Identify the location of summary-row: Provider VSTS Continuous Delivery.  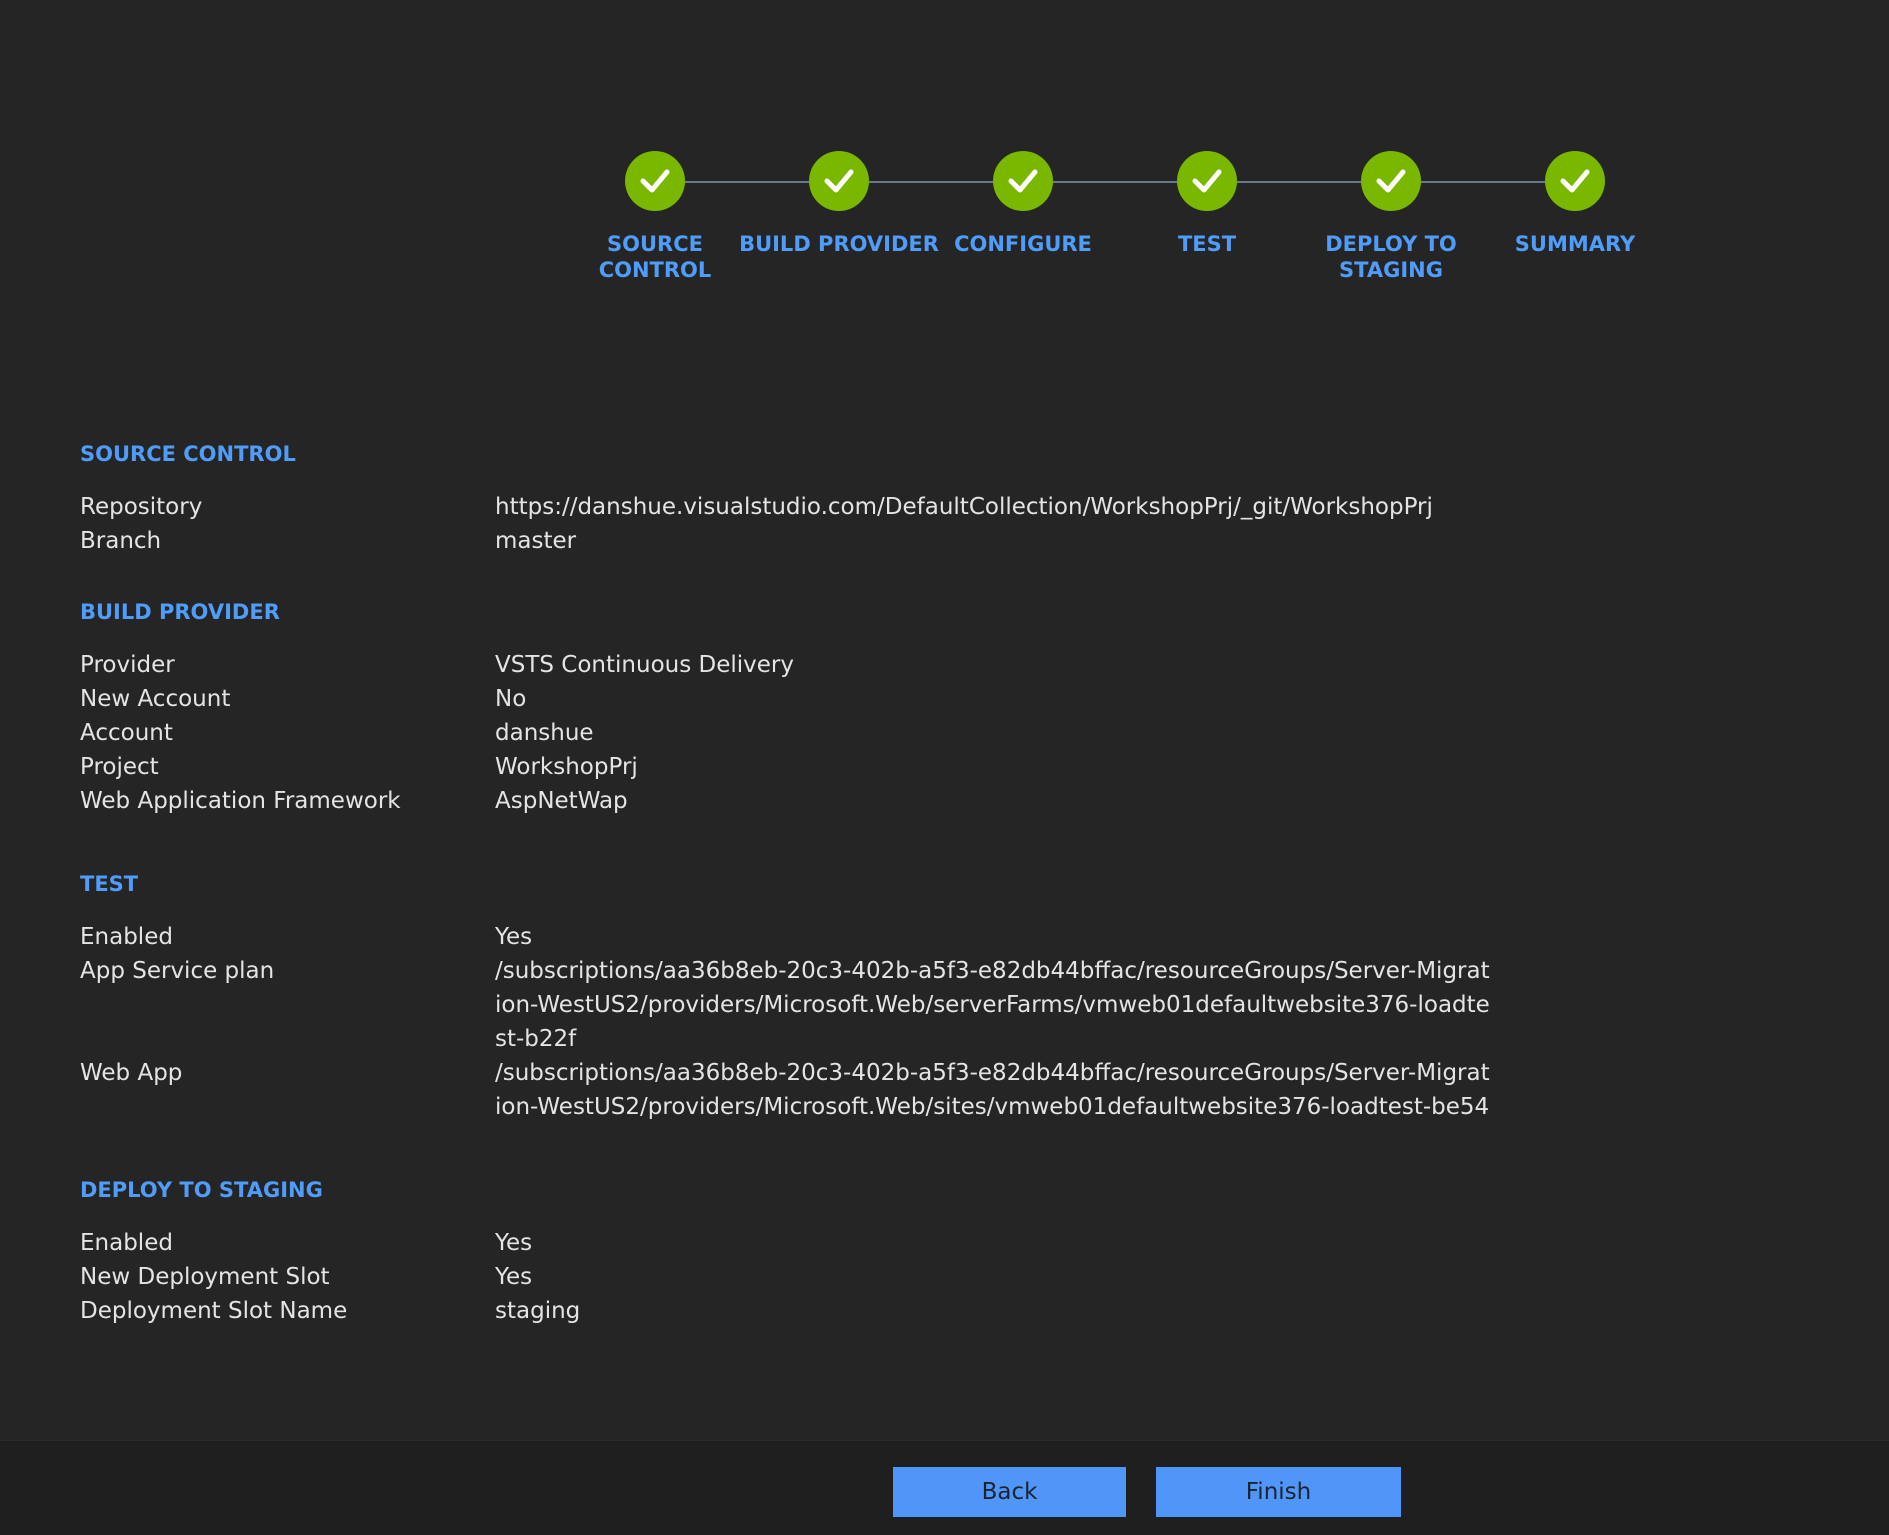
(930, 665).